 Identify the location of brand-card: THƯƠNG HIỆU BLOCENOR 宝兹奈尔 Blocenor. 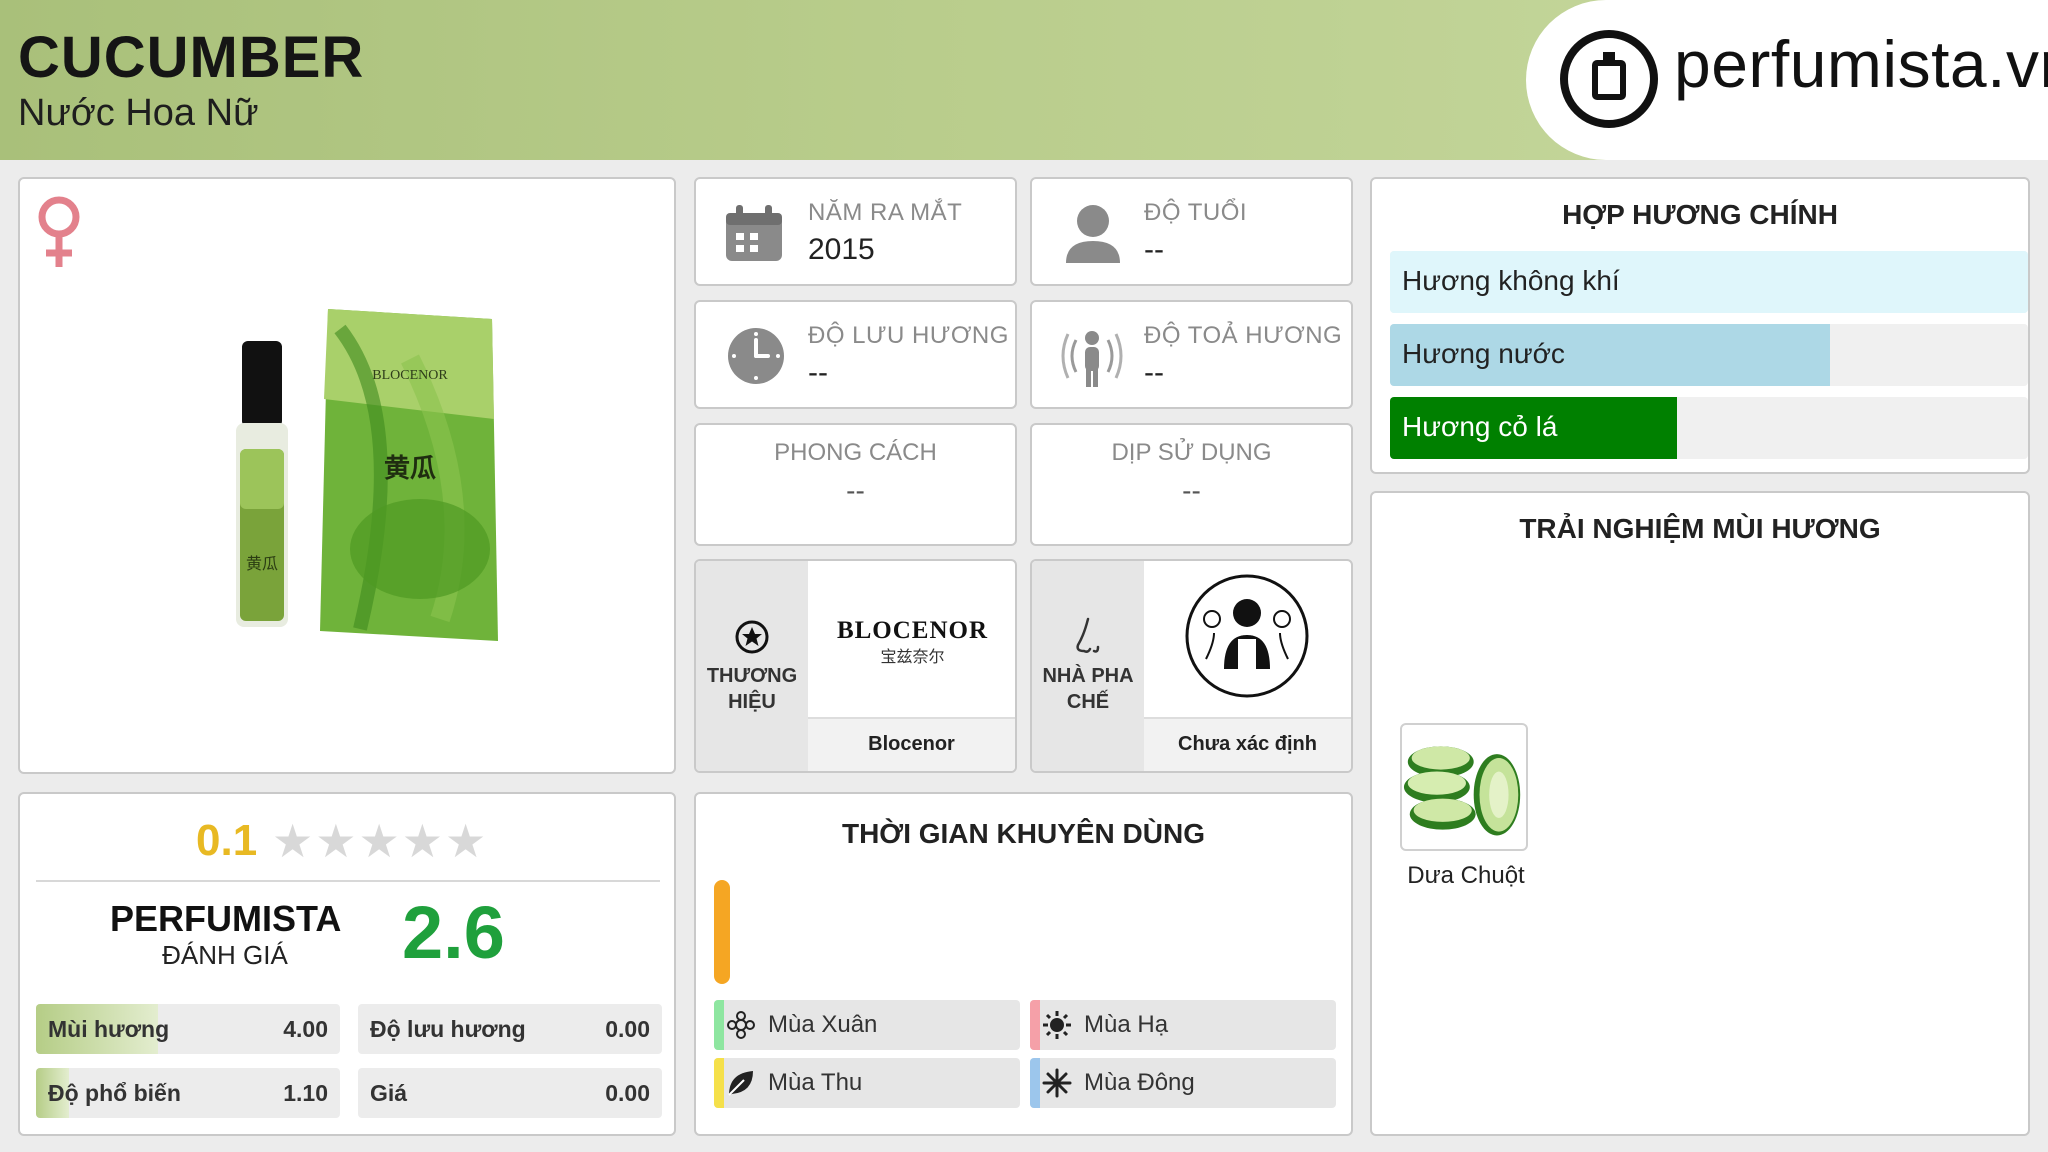
(855, 666).